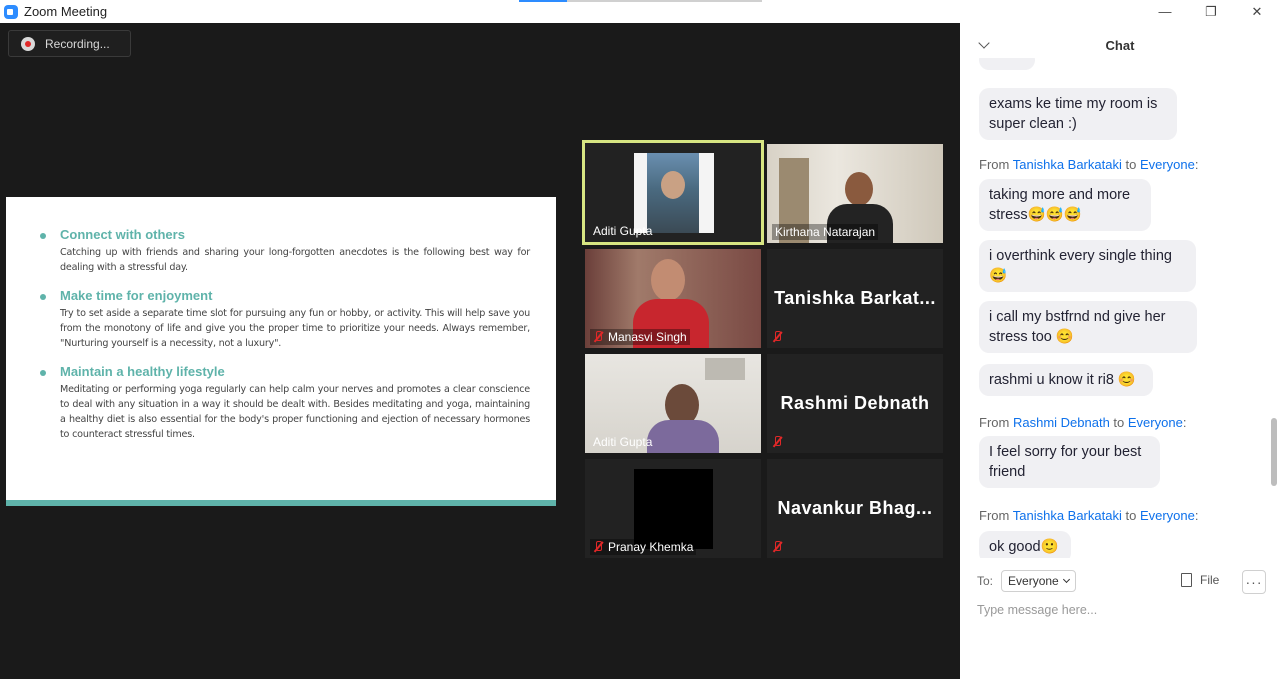  Describe the element at coordinates (825, 232) in the screenshot. I see `participant-name: Kirthana Natarajan` at that location.